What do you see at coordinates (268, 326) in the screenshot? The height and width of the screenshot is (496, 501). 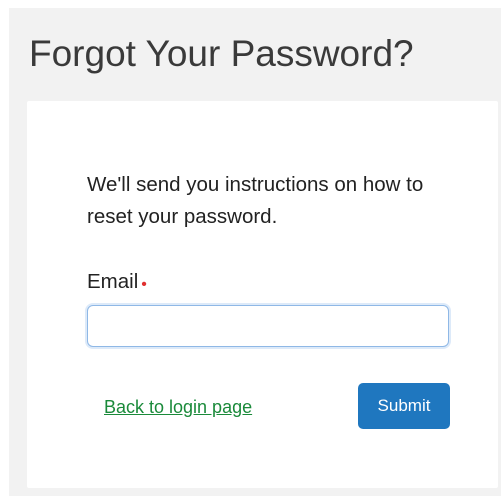 I see `email-field` at bounding box center [268, 326].